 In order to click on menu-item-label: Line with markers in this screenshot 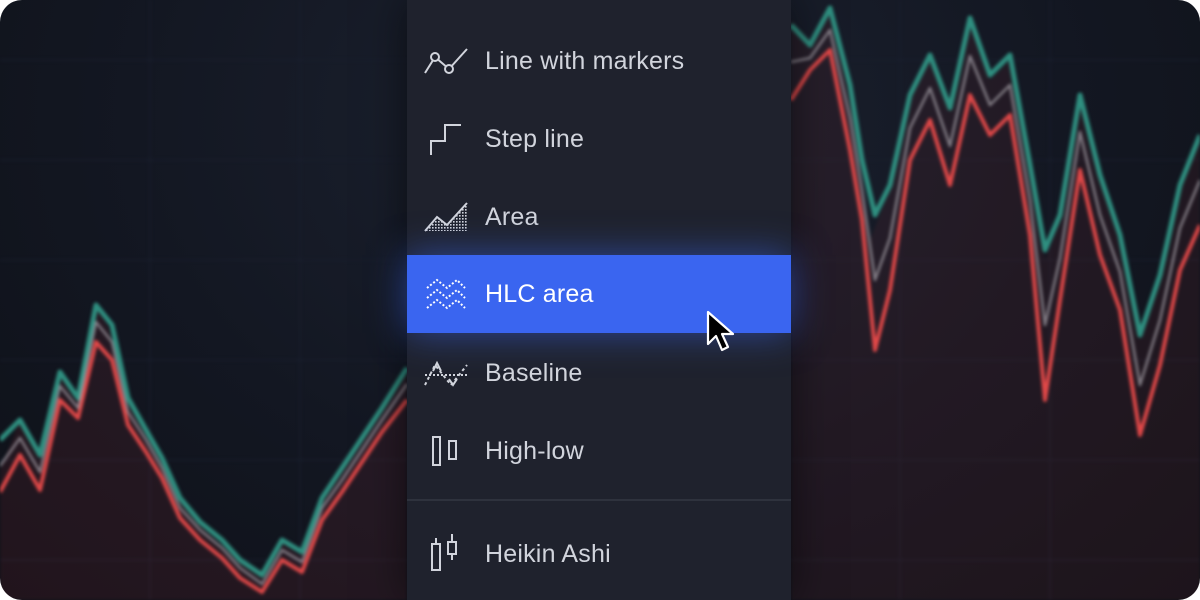, I will do `click(585, 60)`.